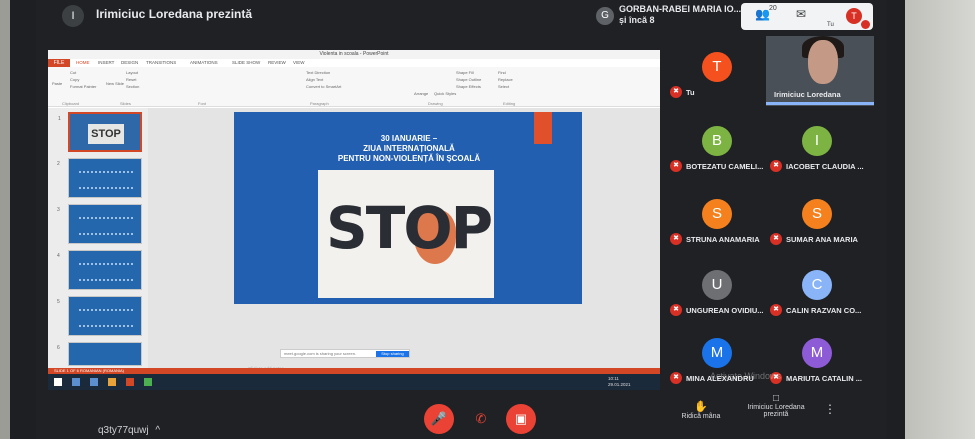 This screenshot has width=975, height=439. Describe the element at coordinates (73, 16) in the screenshot. I see `presenter-avatar-icon: I` at that location.